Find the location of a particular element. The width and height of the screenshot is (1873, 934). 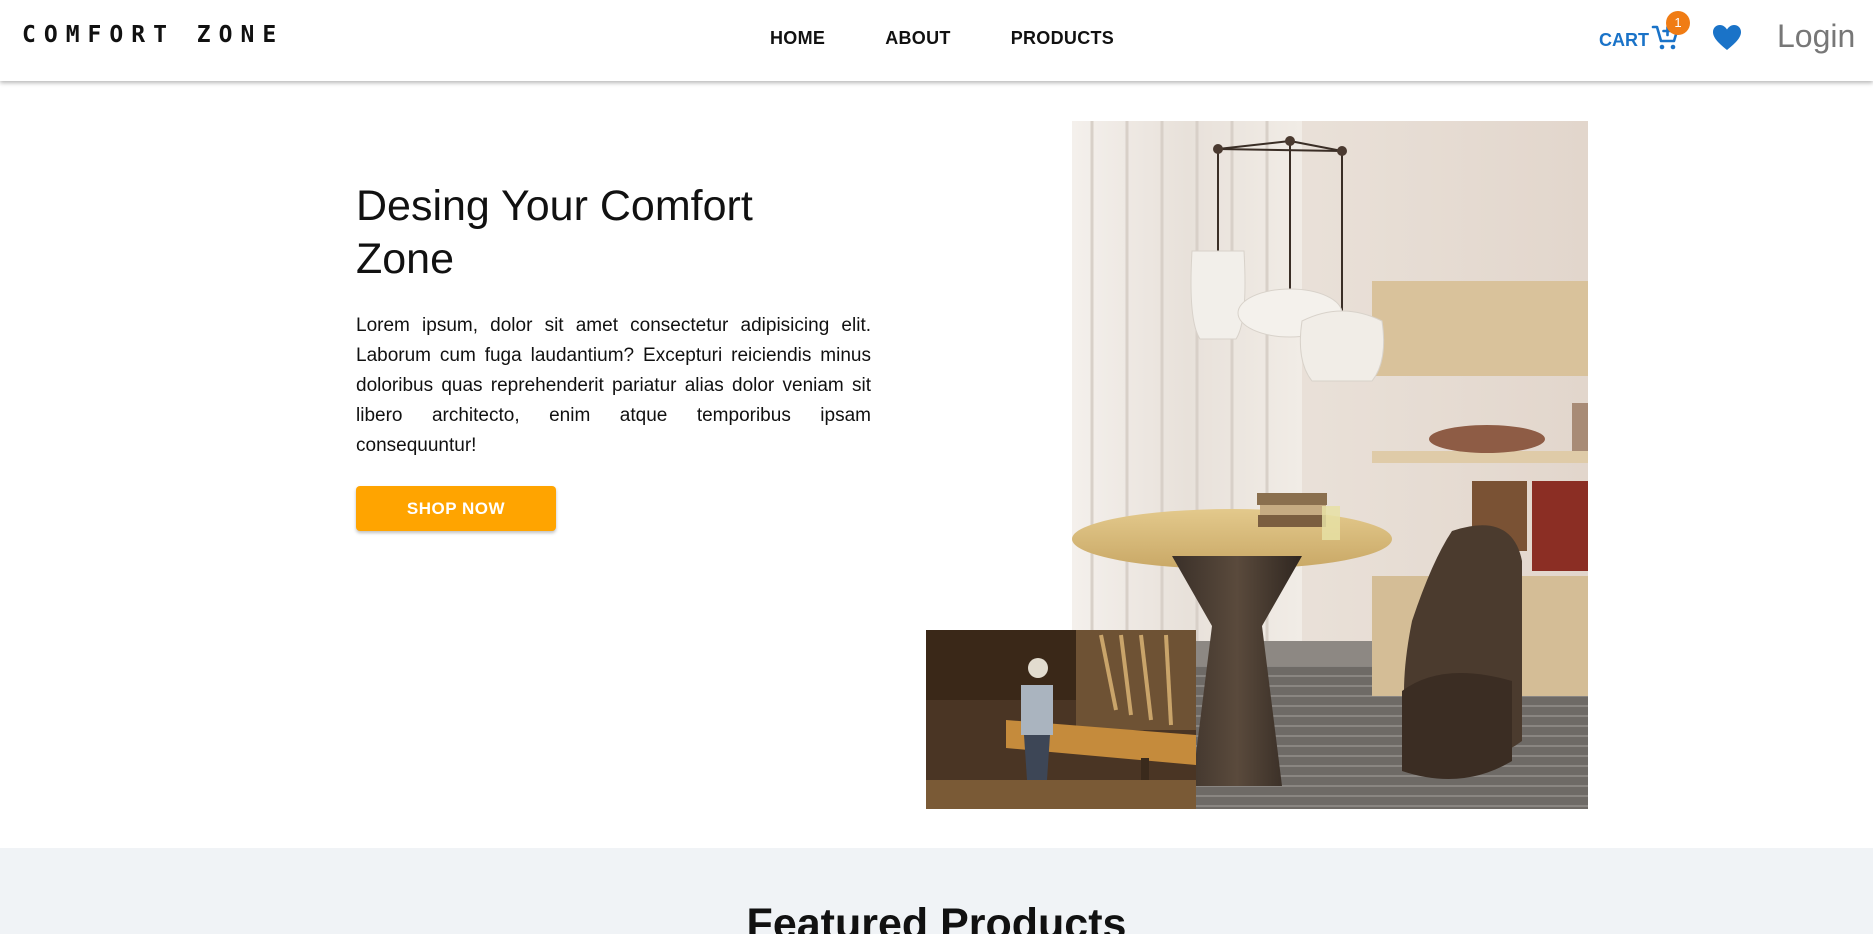

cart-count-badge: 1 is located at coordinates (1678, 23).